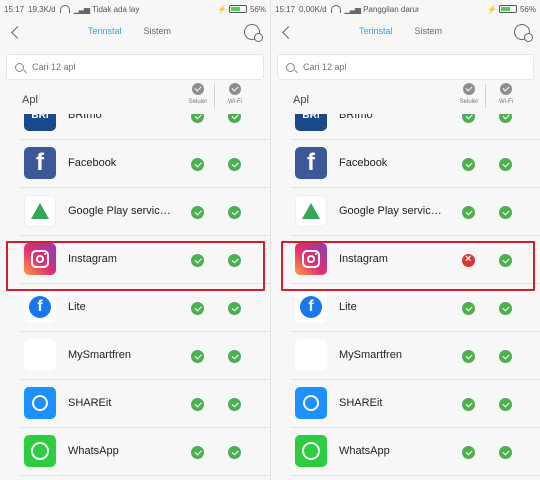 This screenshot has height=480, width=540. I want to click on cellular-toggle-all-icon, so click(469, 89).